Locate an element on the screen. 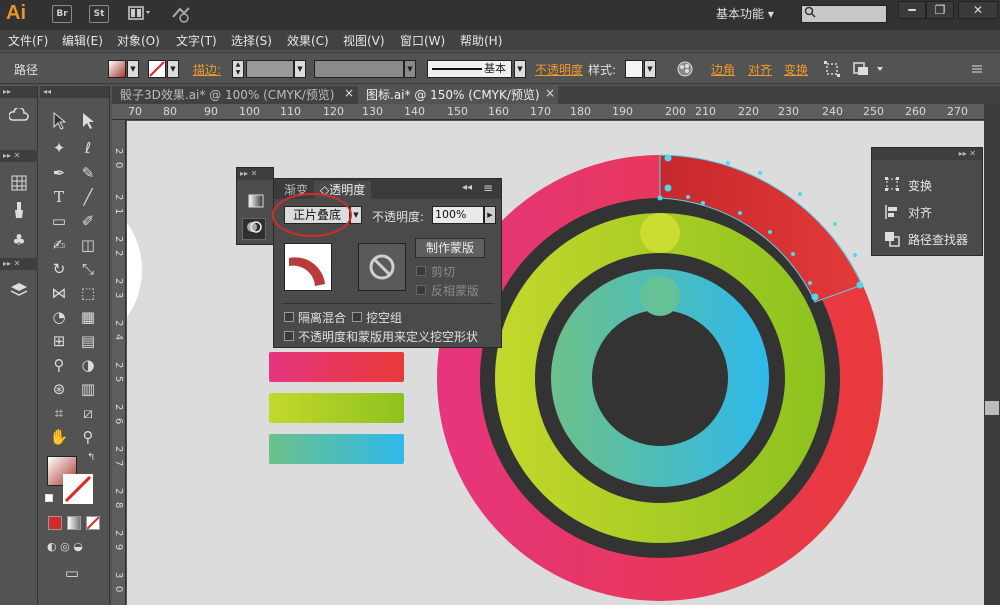  slice-tool-icon: ⧄ is located at coordinates (88, 413).